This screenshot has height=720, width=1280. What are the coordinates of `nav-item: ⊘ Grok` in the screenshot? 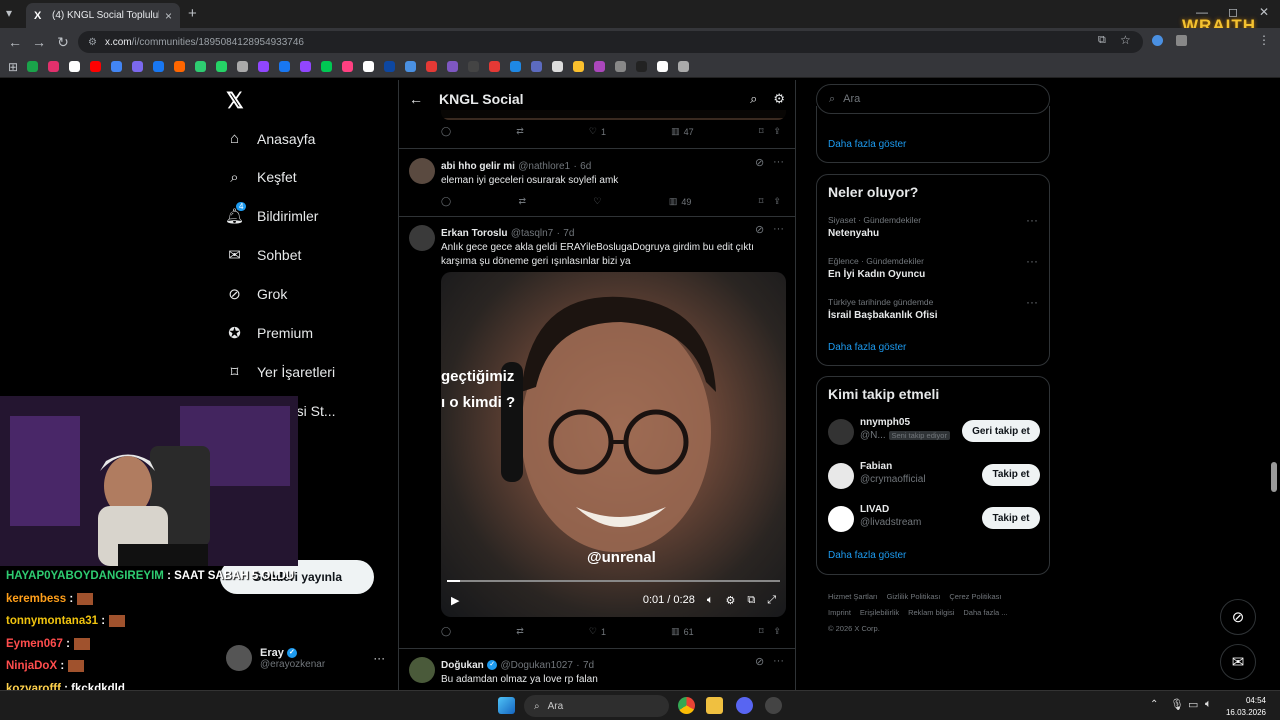 It's located at (256, 294).